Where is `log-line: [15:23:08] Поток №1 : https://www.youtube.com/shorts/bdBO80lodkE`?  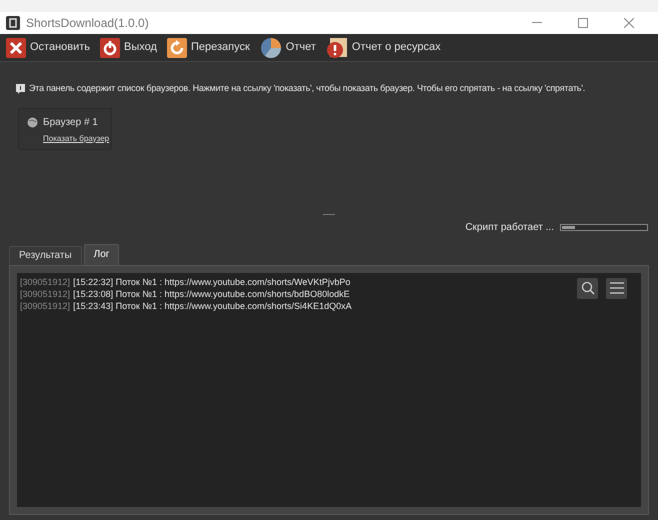 log-line: [15:23:08] Поток №1 : https://www.youtube.com/shorts/bdBO80lodkE is located at coordinates (211, 294).